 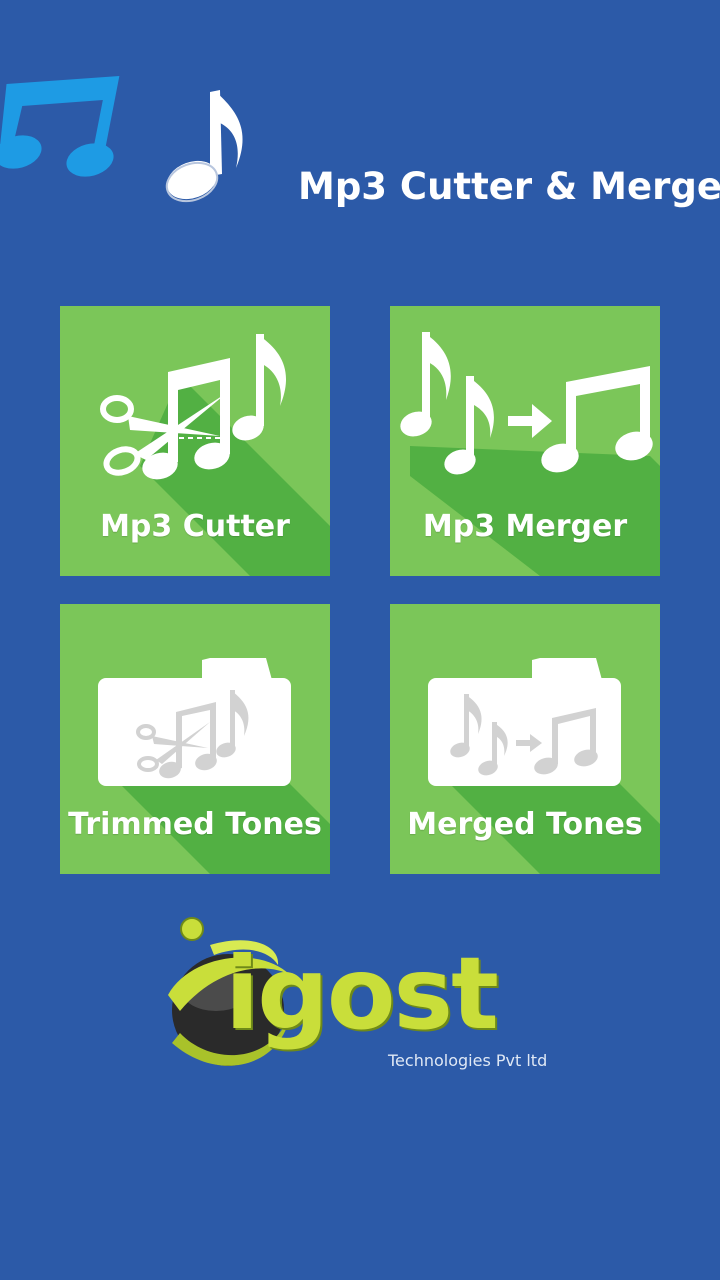 I want to click on folder-merge-music-icon, so click(x=524, y=722).